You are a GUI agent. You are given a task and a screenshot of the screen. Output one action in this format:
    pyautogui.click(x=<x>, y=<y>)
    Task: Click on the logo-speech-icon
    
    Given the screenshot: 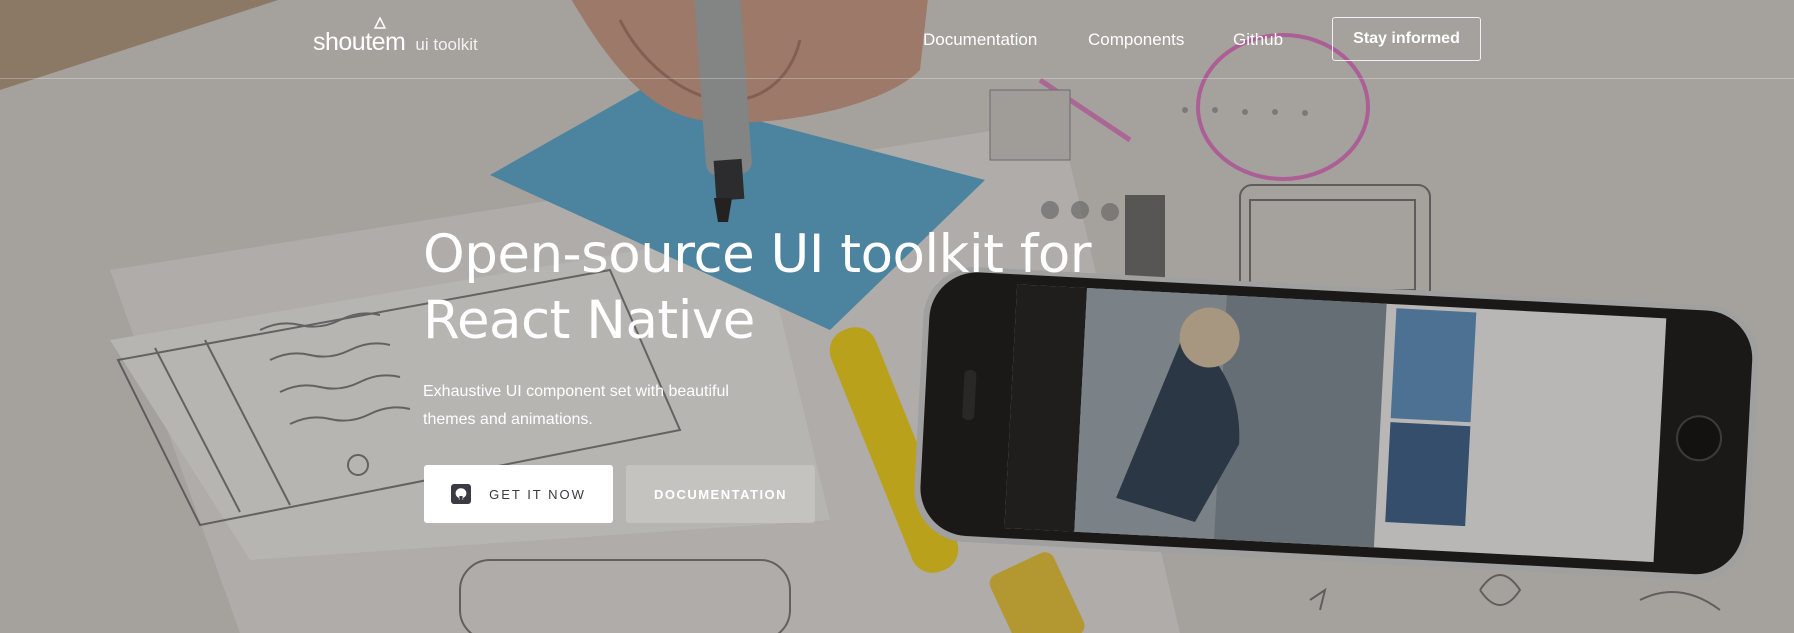 What is the action you would take?
    pyautogui.click(x=380, y=22)
    